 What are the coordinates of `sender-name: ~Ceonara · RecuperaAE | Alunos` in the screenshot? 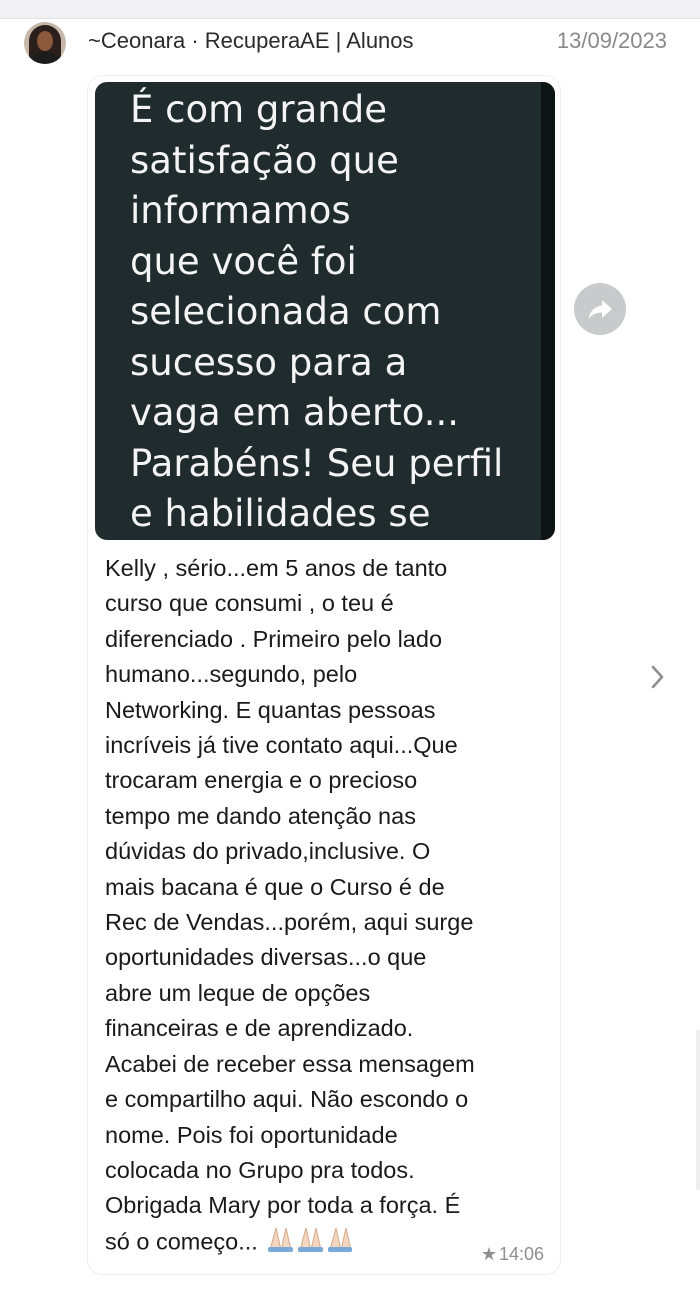 It's located at (251, 40).